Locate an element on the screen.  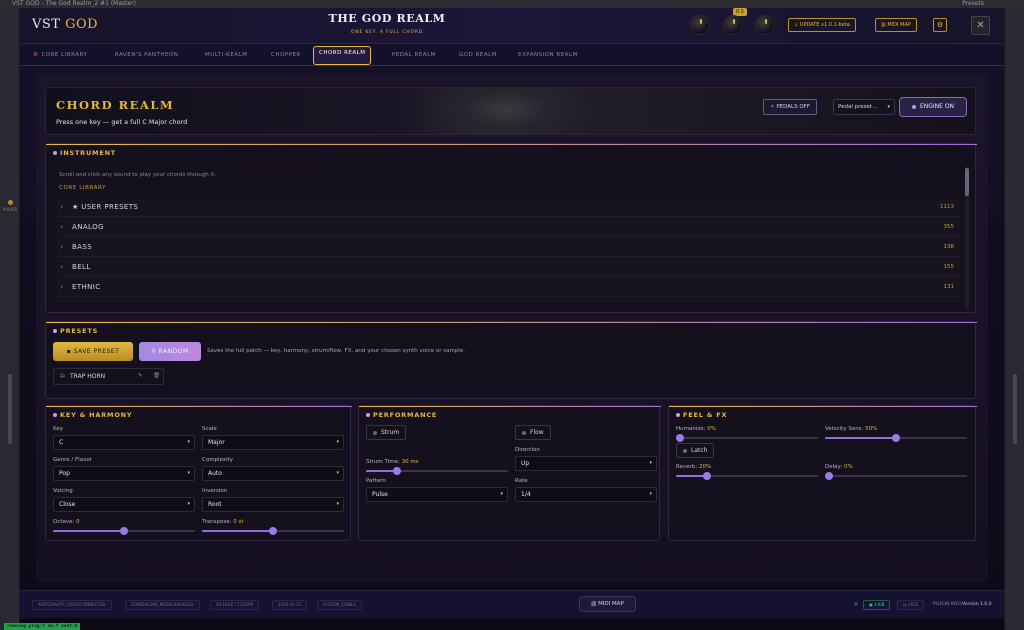
deity-face-image is located at coordinates (506, 111).